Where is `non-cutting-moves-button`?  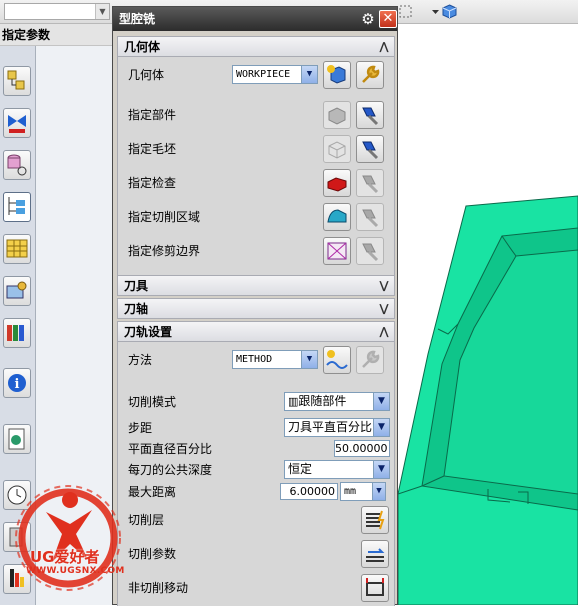 non-cutting-moves-button is located at coordinates (375, 588).